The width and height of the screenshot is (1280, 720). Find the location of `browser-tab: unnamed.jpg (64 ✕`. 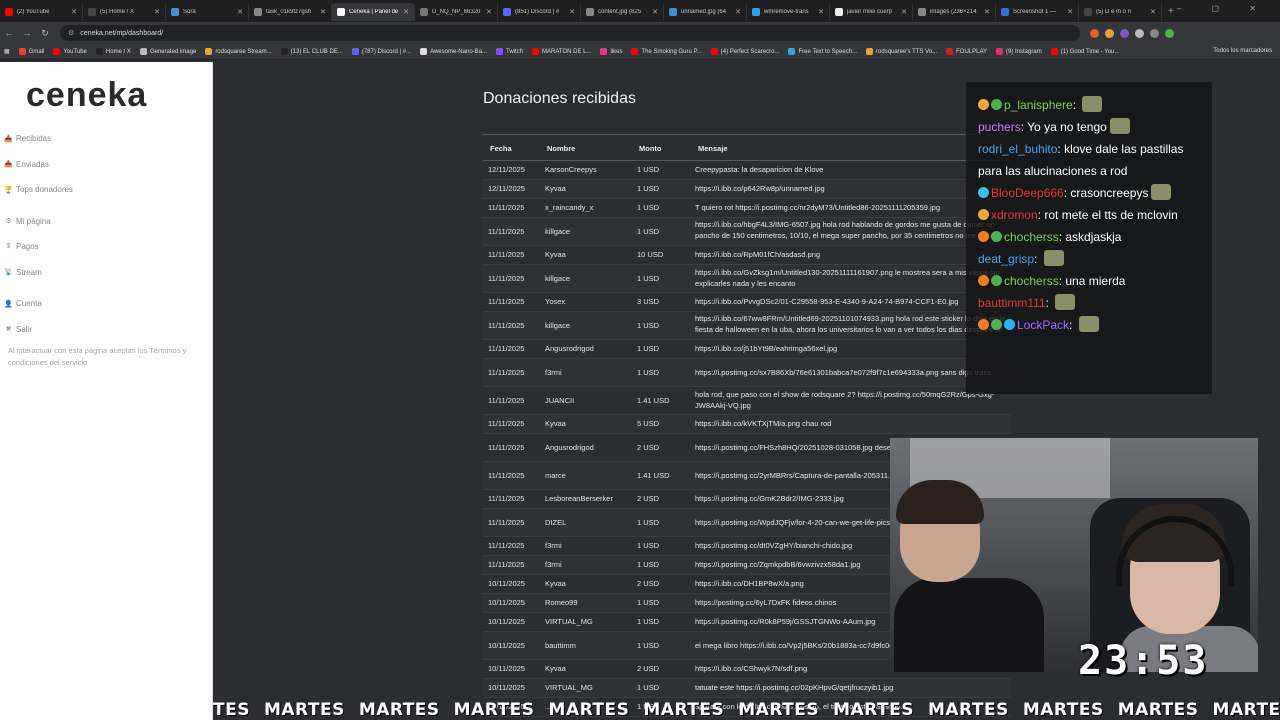

browser-tab: unnamed.jpg (64 ✕ is located at coordinates (705, 12).